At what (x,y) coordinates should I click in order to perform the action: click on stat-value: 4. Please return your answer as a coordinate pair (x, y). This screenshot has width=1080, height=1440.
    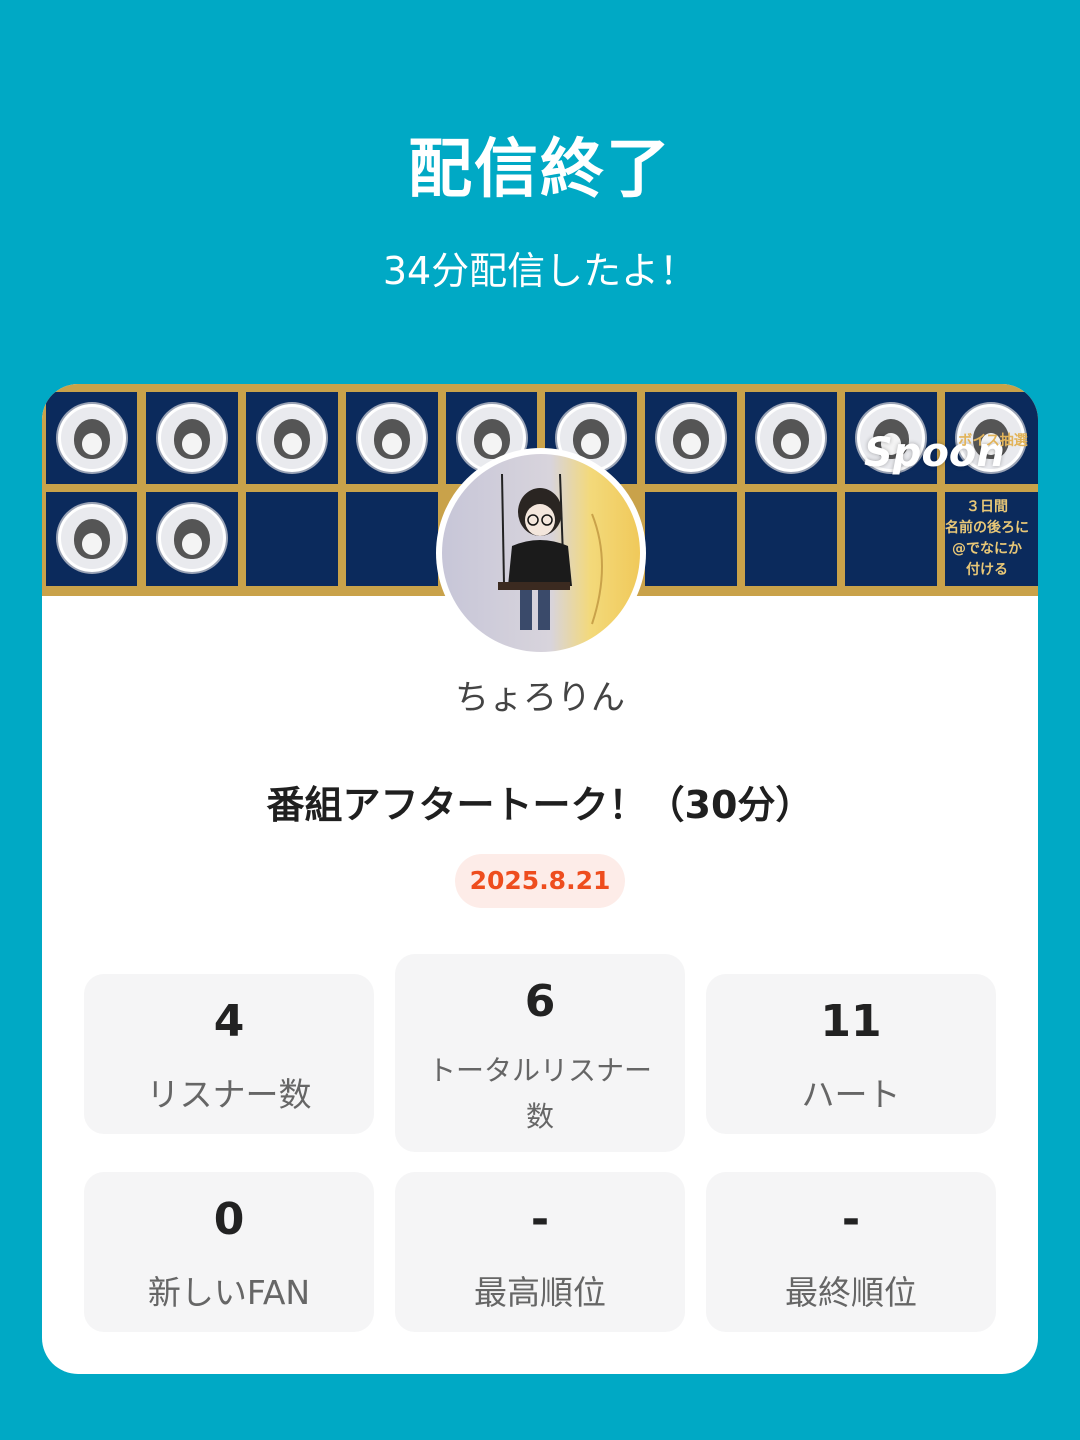
    Looking at the image, I should click on (229, 1021).